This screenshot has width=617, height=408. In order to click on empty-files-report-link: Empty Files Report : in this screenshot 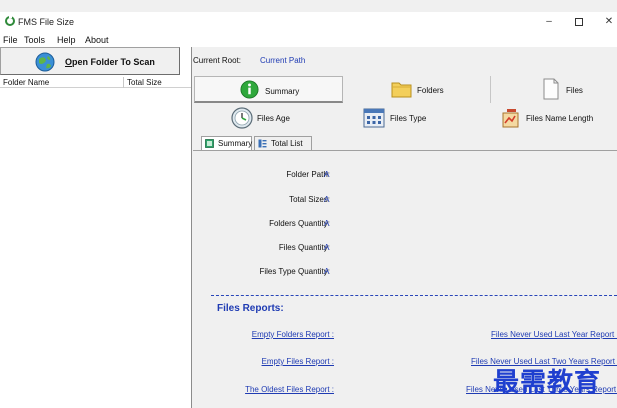, I will do `click(298, 361)`.